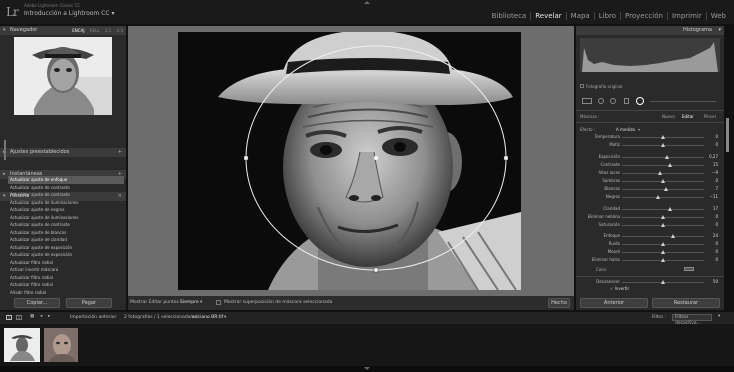 This screenshot has height=372, width=734. Describe the element at coordinates (717, 16) in the screenshot. I see `module-web: Web` at that location.